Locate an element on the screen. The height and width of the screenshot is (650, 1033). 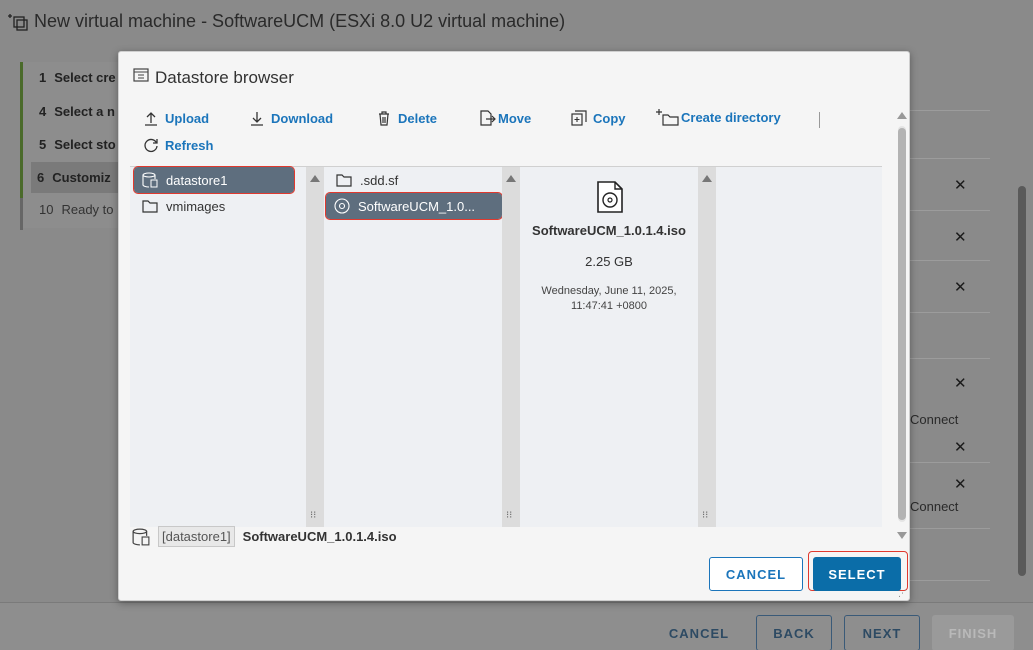
step-label: Ready to is located at coordinates (87, 209).